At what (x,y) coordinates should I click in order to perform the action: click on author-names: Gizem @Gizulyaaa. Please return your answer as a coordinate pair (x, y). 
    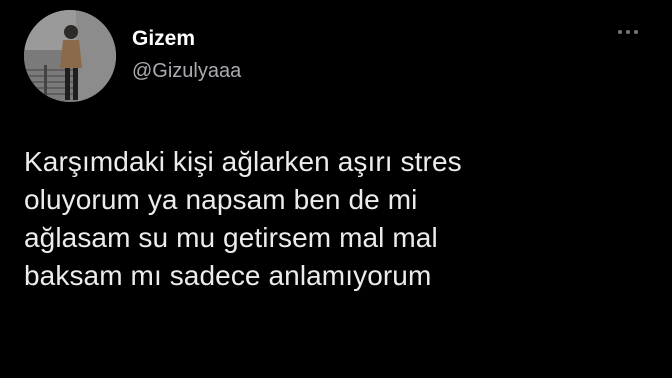
    Looking at the image, I should click on (186, 55).